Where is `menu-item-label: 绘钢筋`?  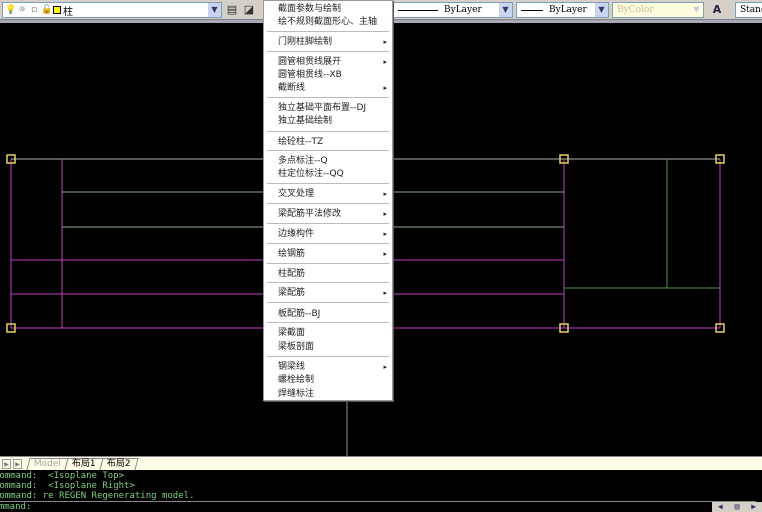 menu-item-label: 绘钢筋 is located at coordinates (292, 254).